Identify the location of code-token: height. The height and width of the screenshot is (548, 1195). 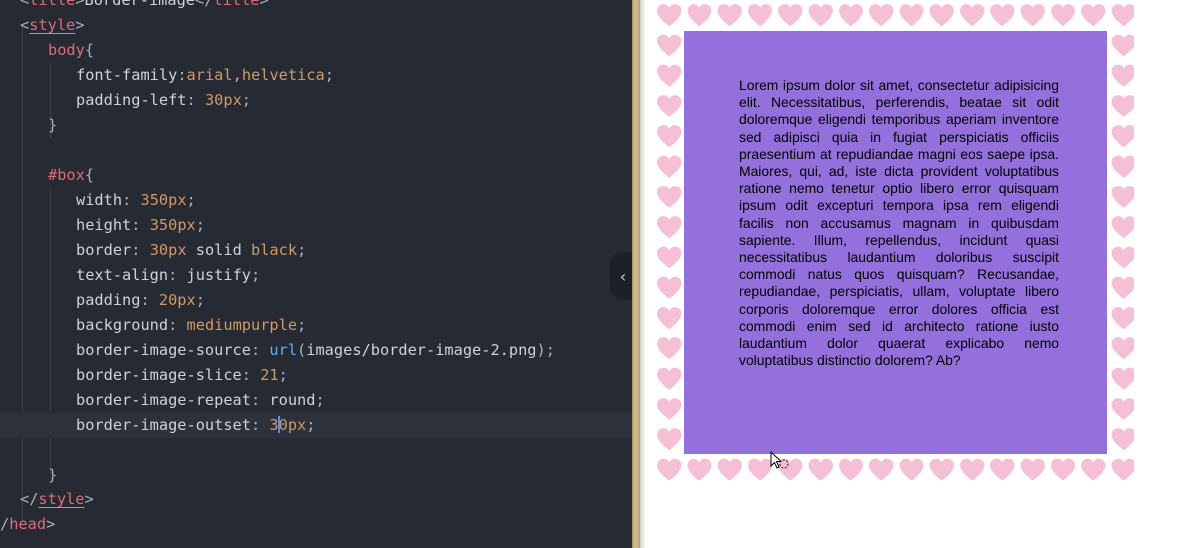
(104, 225).